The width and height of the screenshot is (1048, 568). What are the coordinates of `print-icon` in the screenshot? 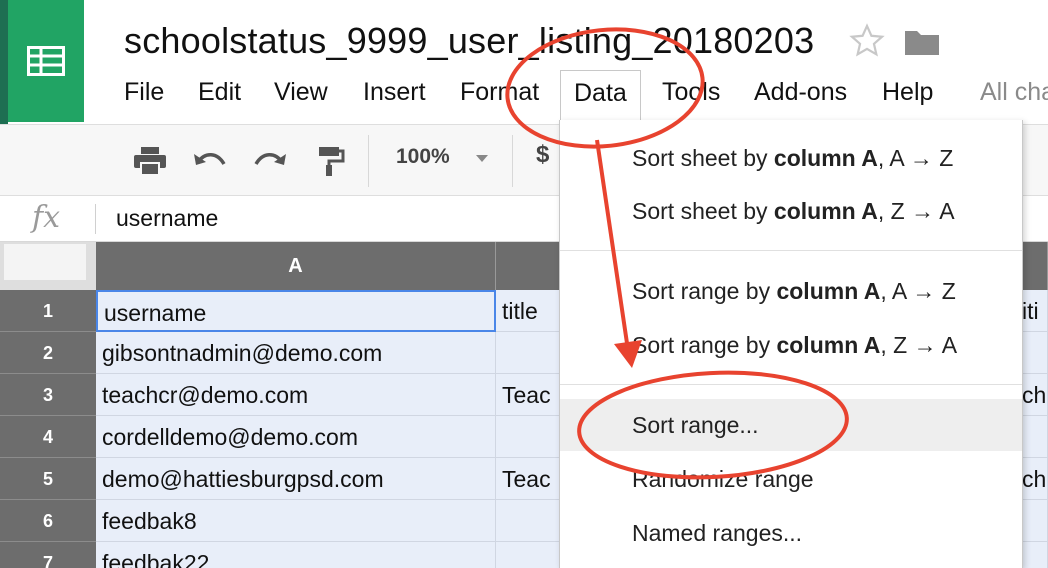 It's located at (150, 161).